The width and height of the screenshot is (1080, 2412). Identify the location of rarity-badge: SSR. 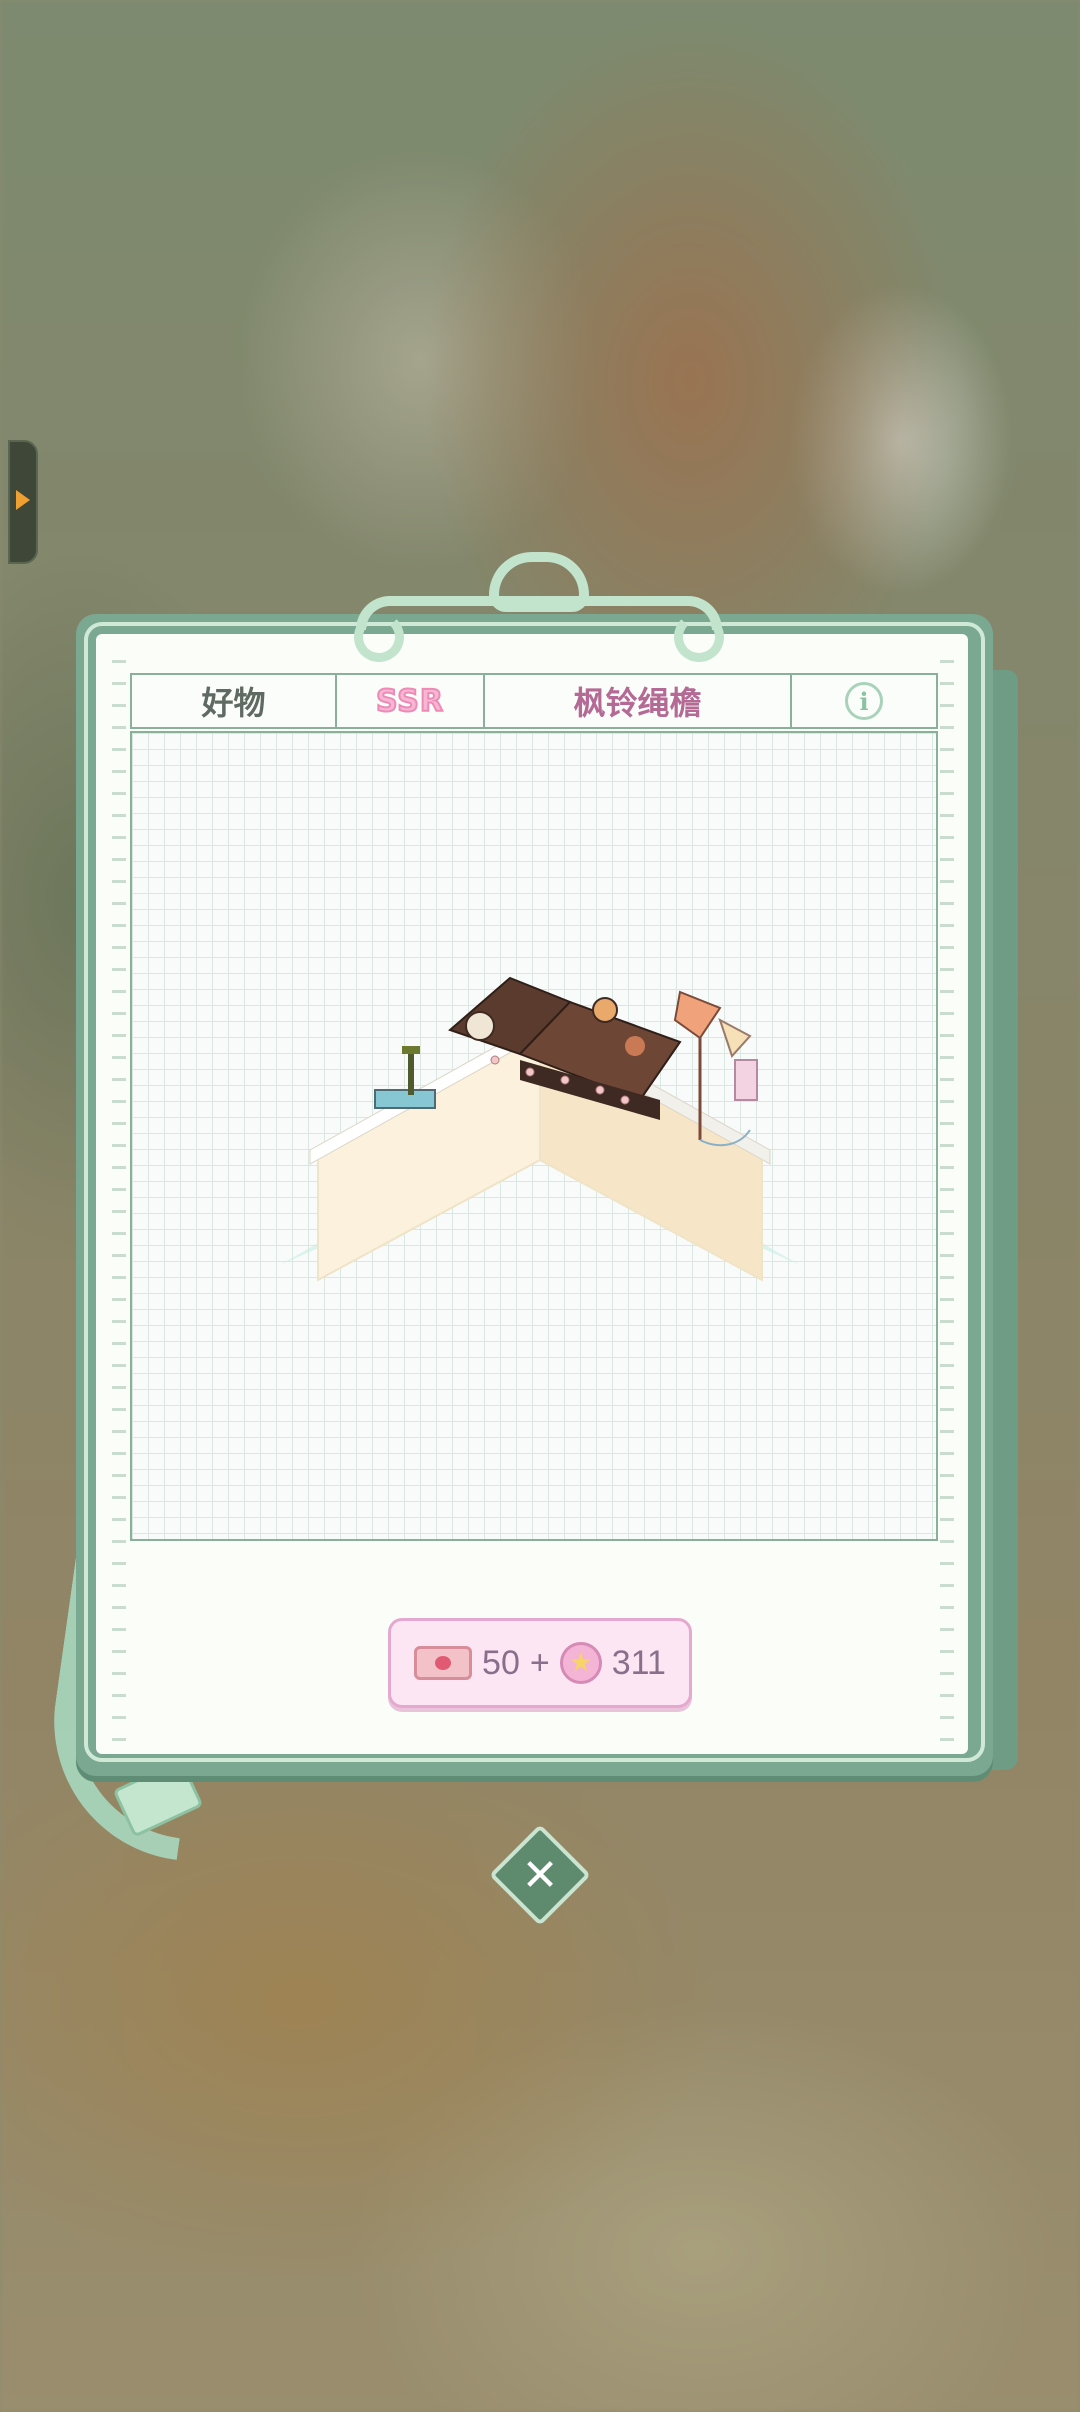
(409, 701).